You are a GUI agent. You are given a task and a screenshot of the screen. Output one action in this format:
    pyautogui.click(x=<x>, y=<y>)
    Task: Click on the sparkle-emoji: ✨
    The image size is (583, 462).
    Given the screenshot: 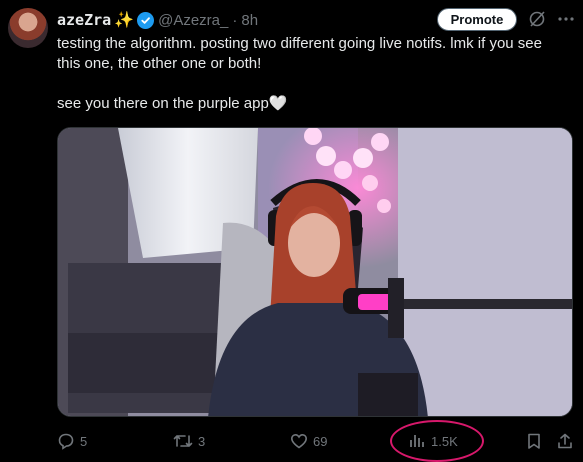 What is the action you would take?
    pyautogui.click(x=124, y=20)
    